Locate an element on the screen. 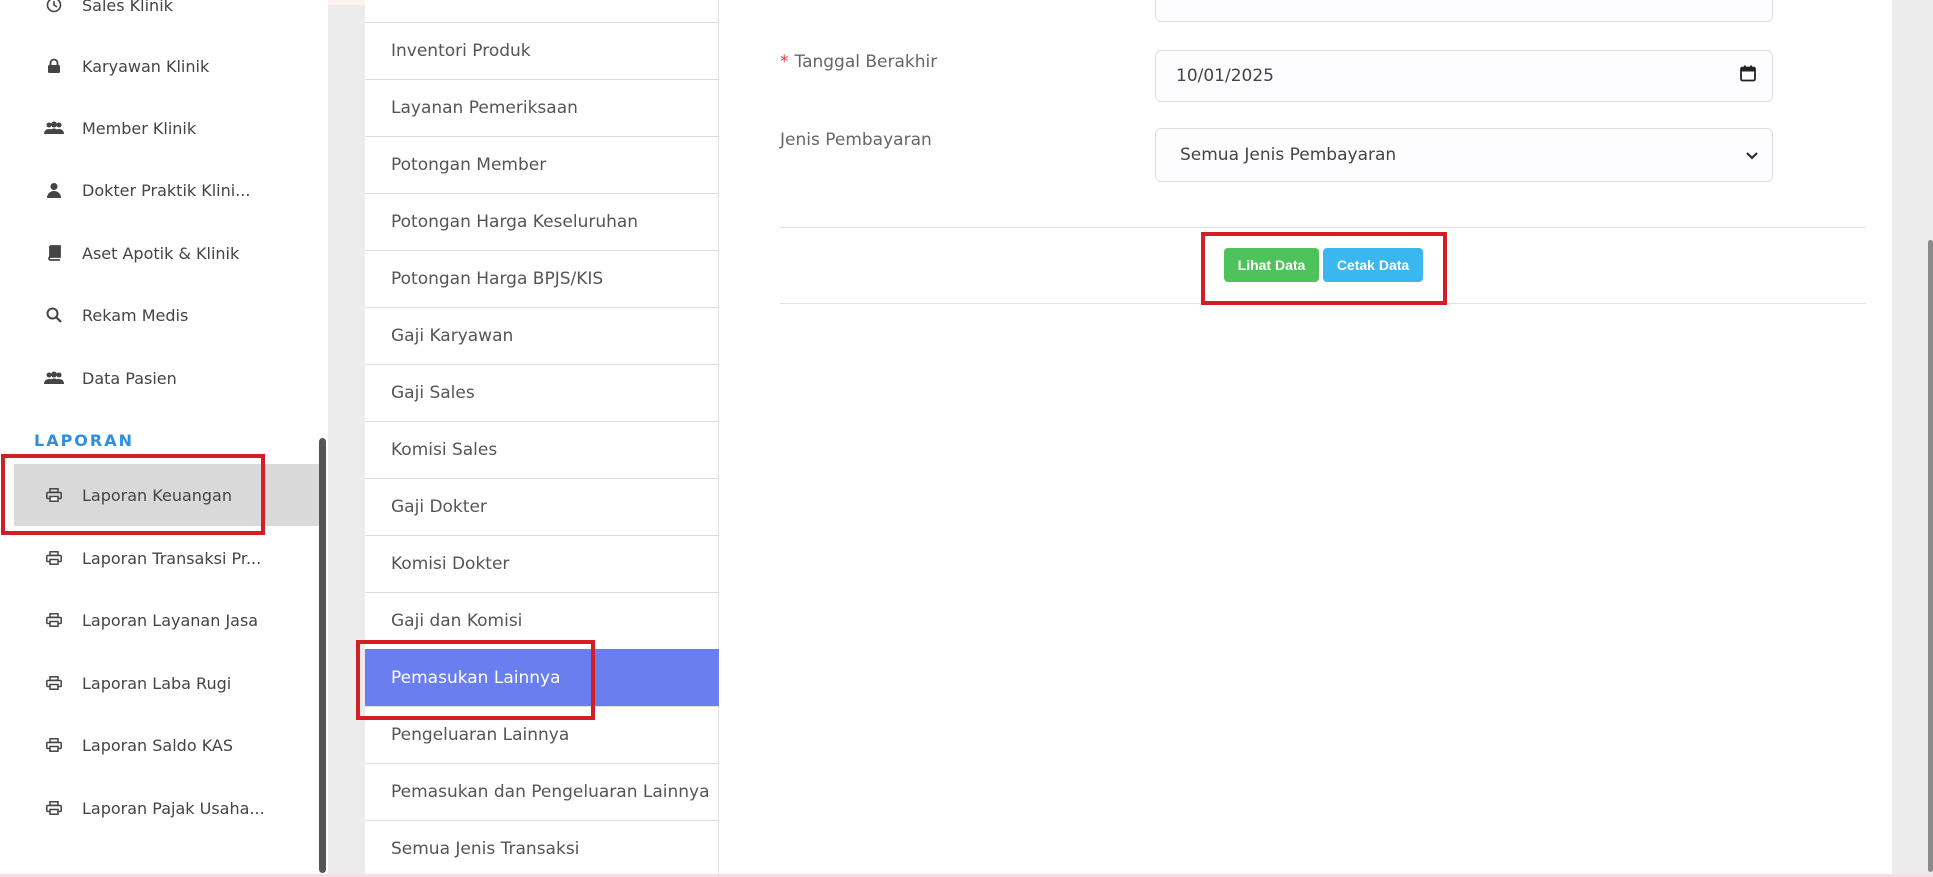 The width and height of the screenshot is (1933, 877). sidebar-item-karyawan-klinik: Karyawan Klinik is located at coordinates (166, 66).